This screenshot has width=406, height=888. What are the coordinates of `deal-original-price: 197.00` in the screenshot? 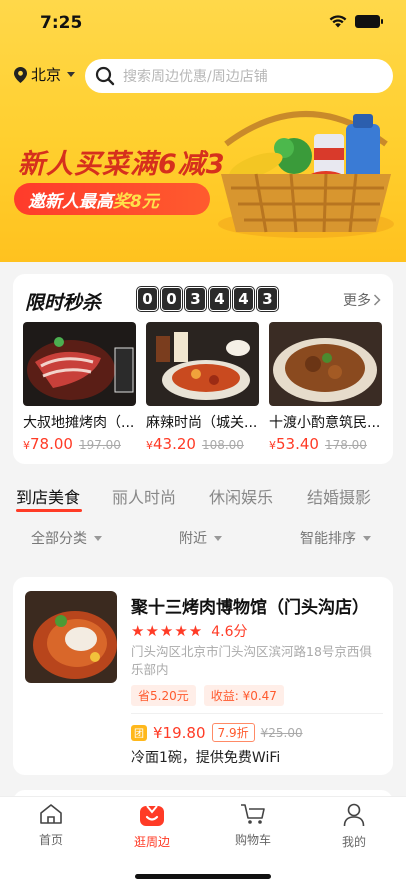 It's located at (99, 445).